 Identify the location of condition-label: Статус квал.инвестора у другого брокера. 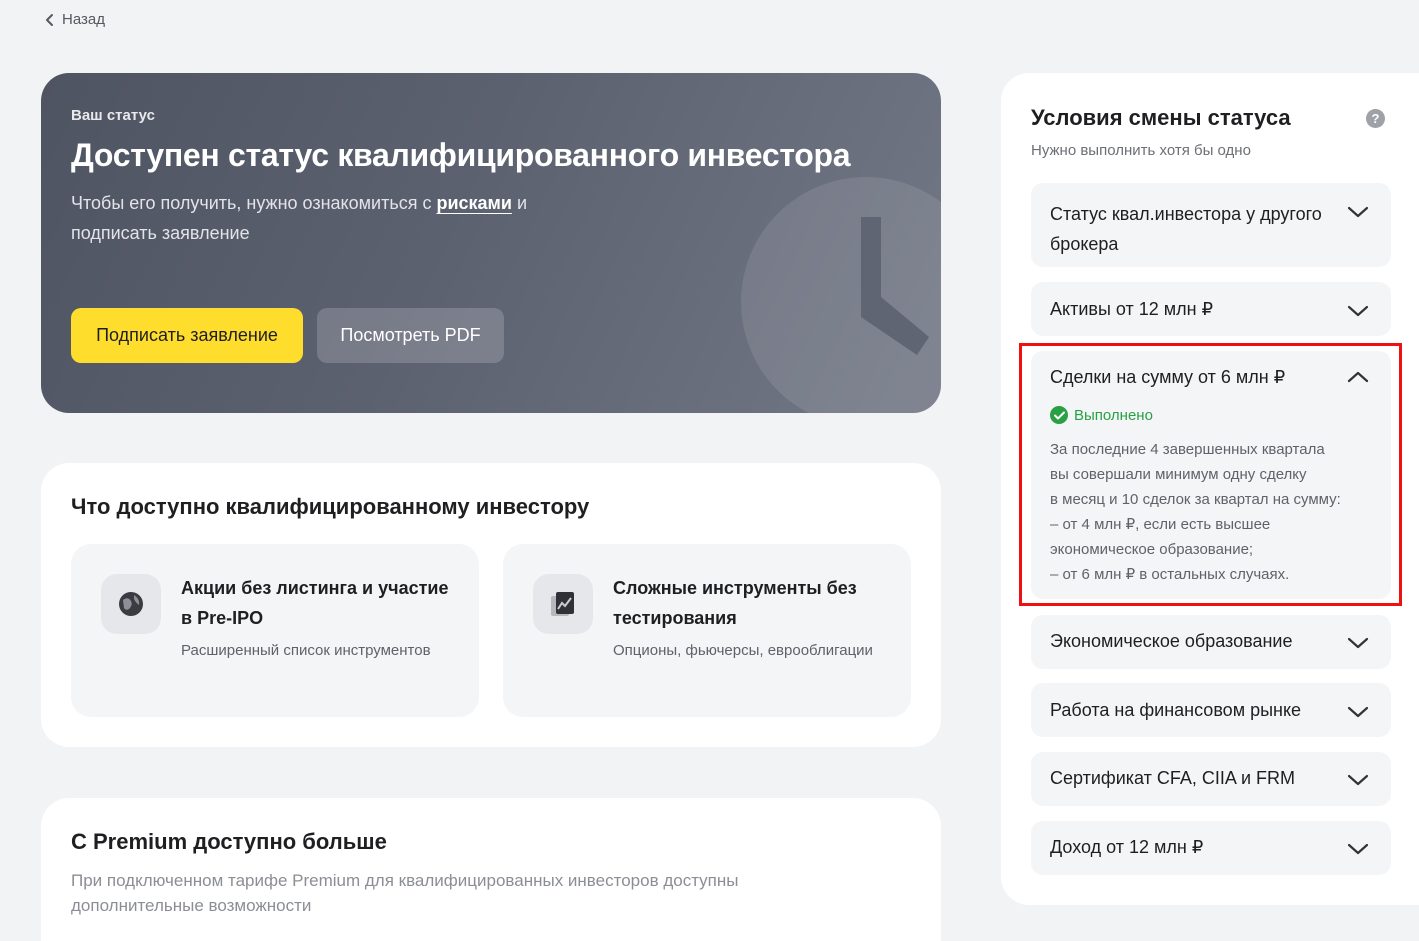
(1186, 229).